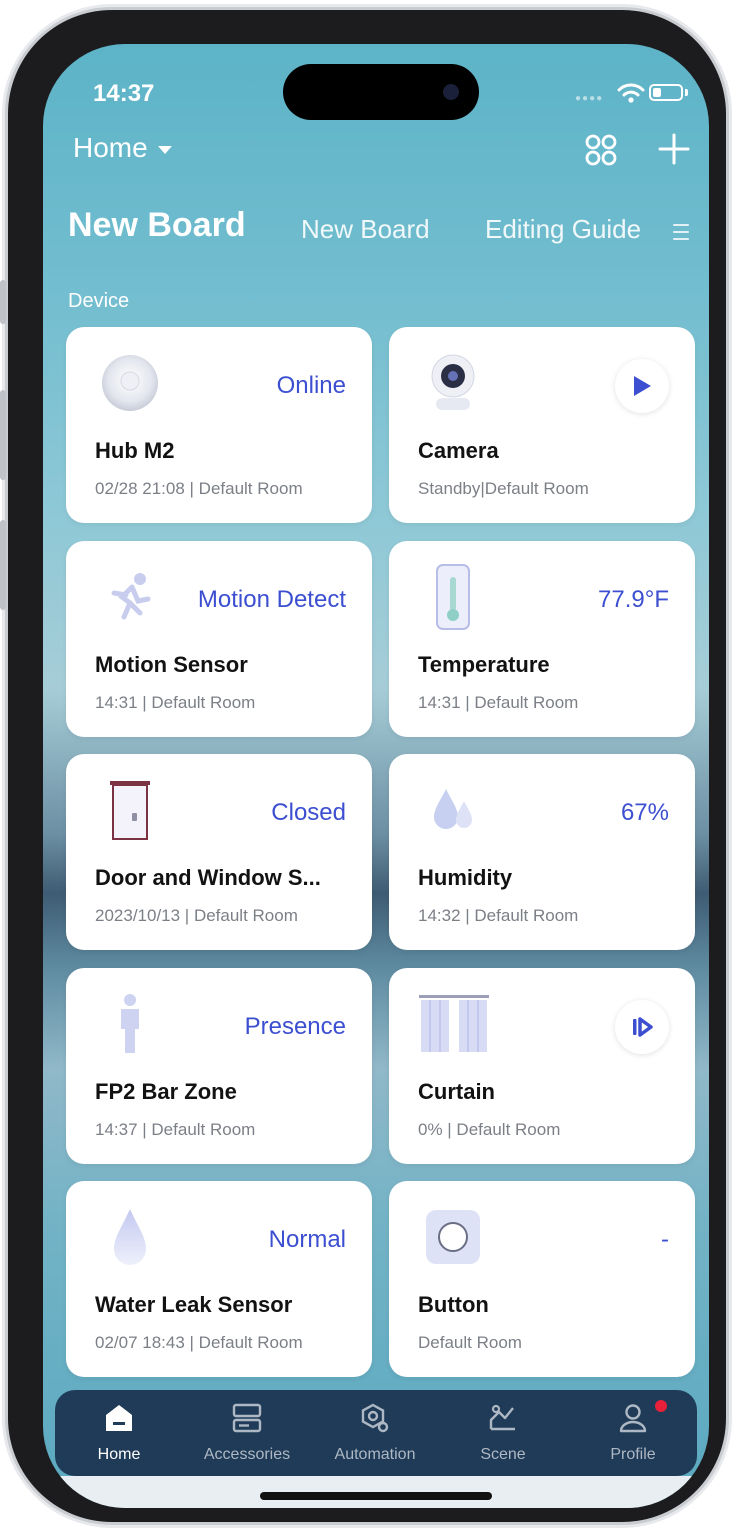  I want to click on caret-down-icon, so click(164, 150).